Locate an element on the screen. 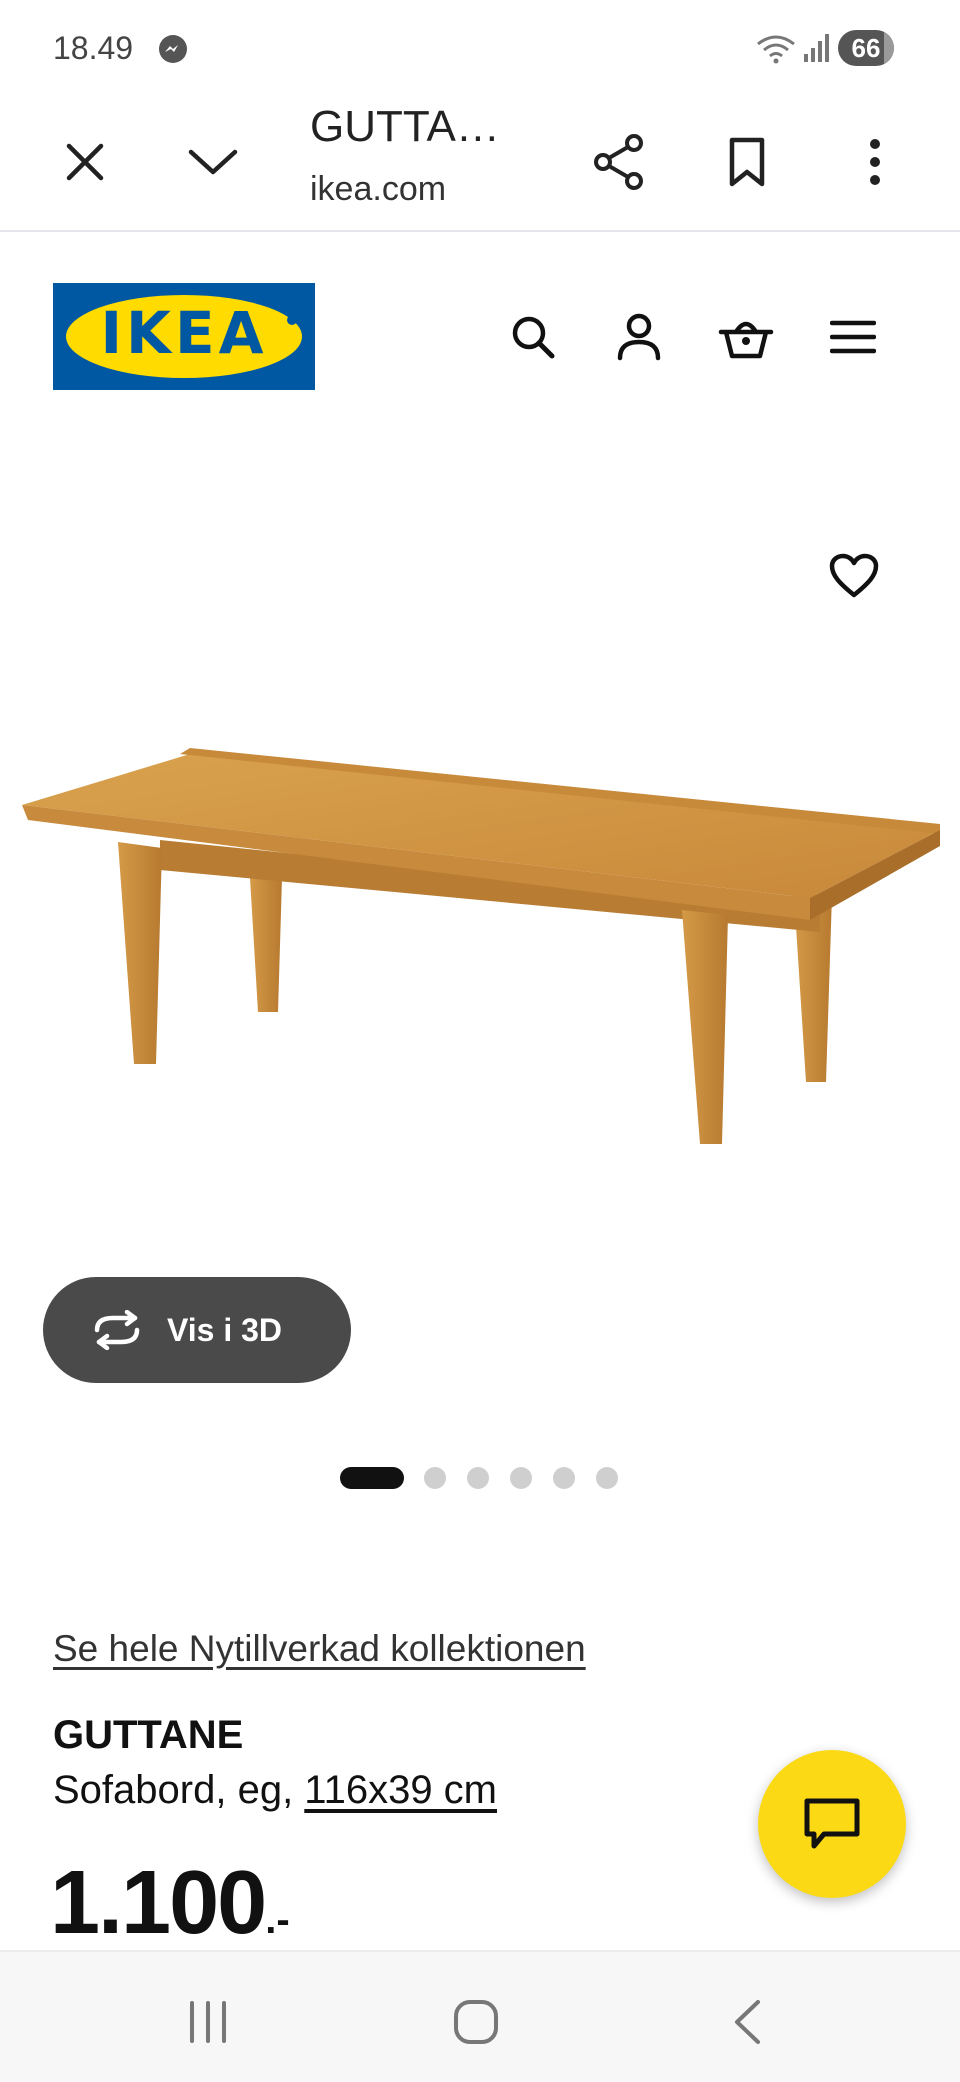 This screenshot has width=960, height=2082. share-button is located at coordinates (619, 162).